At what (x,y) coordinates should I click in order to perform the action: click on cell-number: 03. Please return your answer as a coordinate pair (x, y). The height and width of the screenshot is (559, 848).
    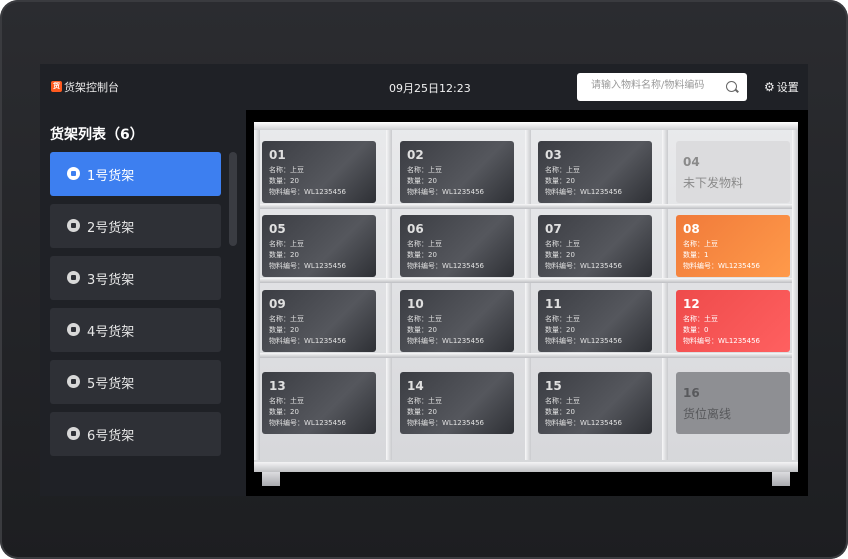
    Looking at the image, I should click on (553, 155).